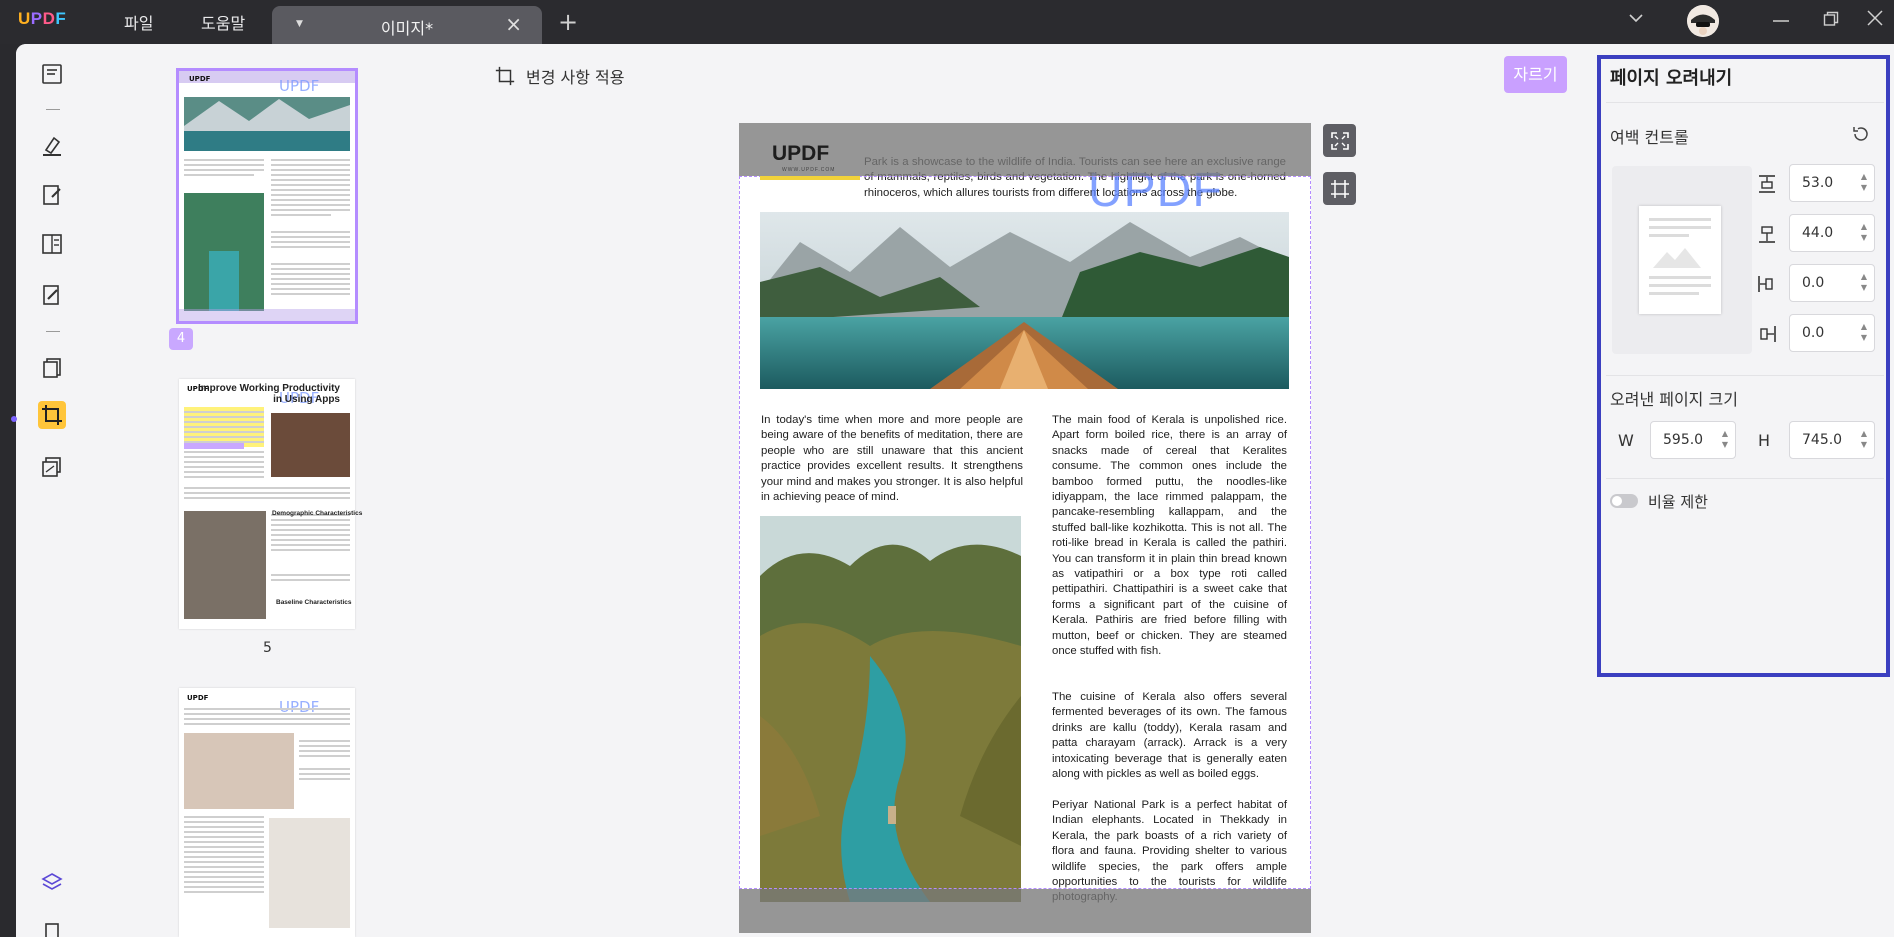  Describe the element at coordinates (1832, 183) in the screenshot. I see `top-margin-input: 53.0 ▲ ▼` at that location.